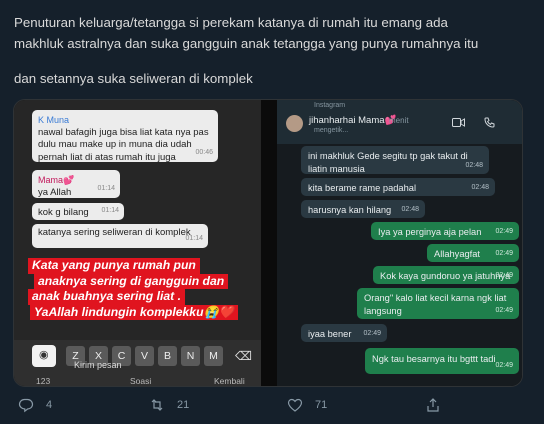  I want to click on retweet-button: 21, so click(169, 405).